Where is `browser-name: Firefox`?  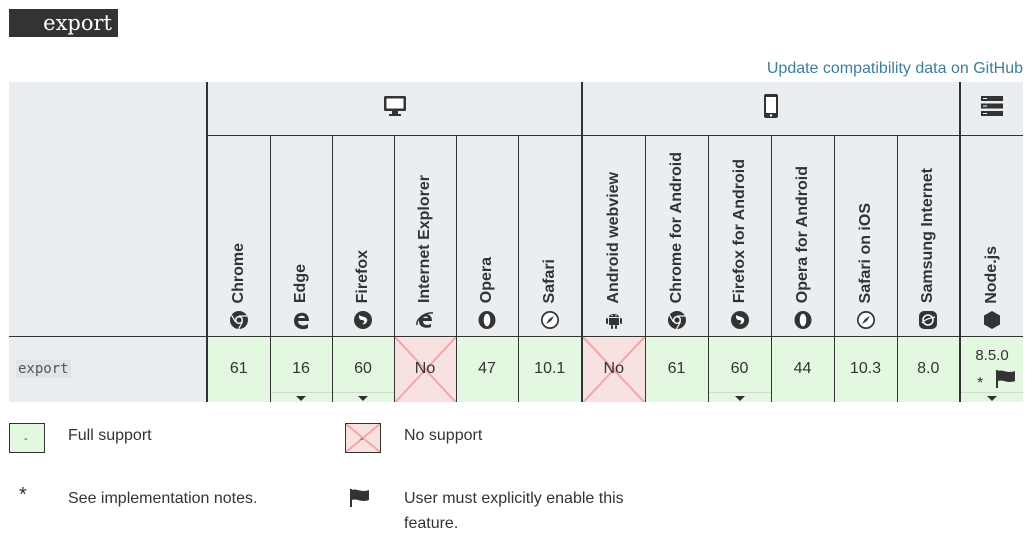
browser-name: Firefox is located at coordinates (362, 277).